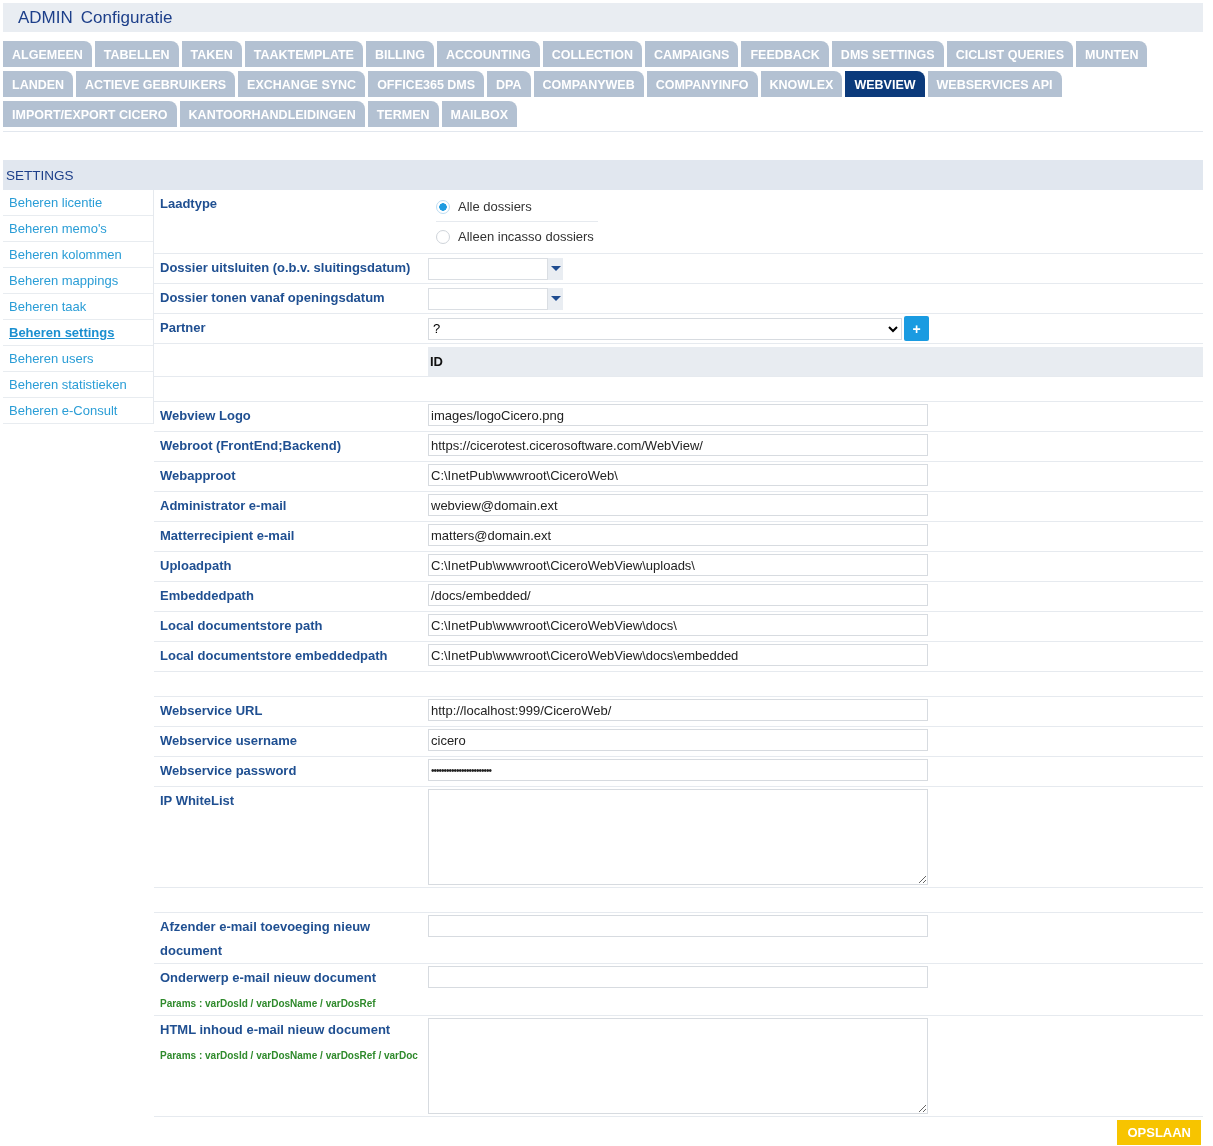  Describe the element at coordinates (229, 741) in the screenshot. I see `field-label: Webservice username` at that location.